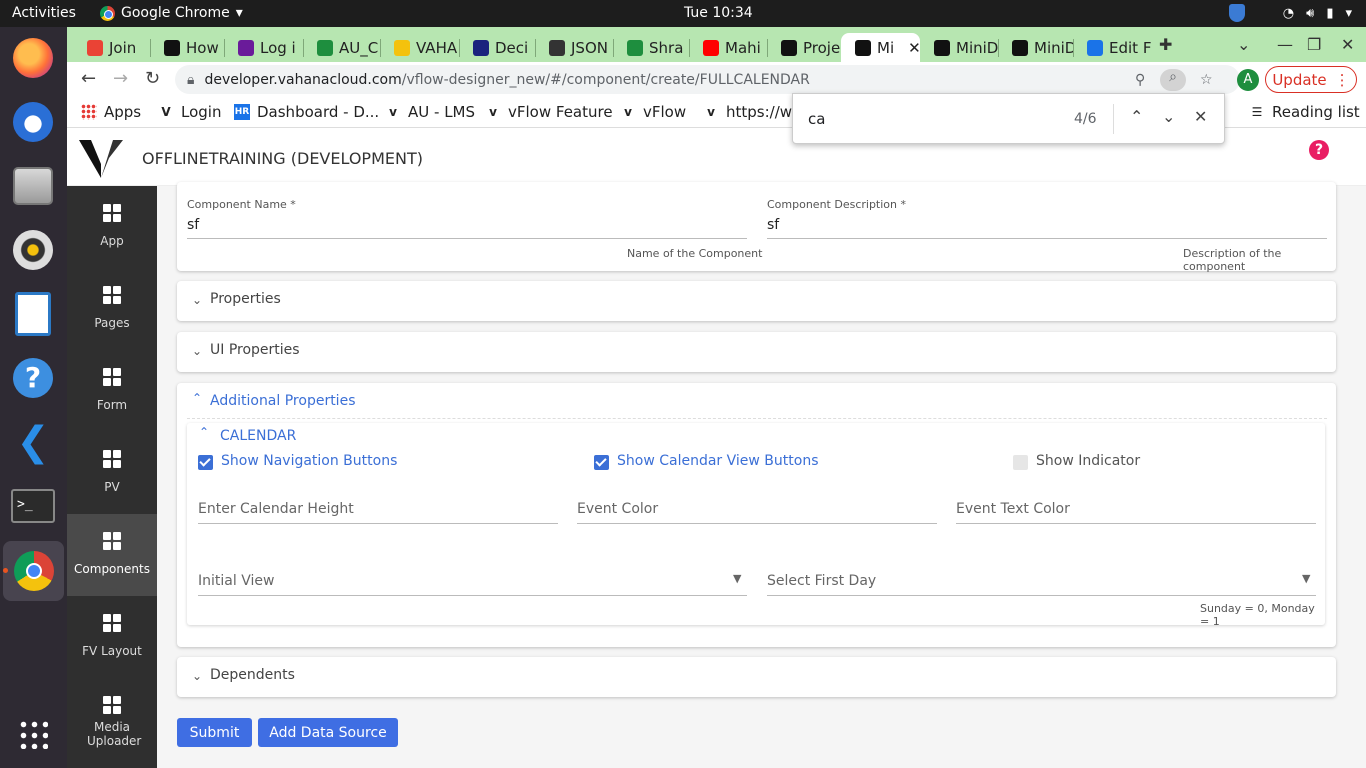  What do you see at coordinates (1206, 80) in the screenshot?
I see `bookmark-star-icon: ☆` at bounding box center [1206, 80].